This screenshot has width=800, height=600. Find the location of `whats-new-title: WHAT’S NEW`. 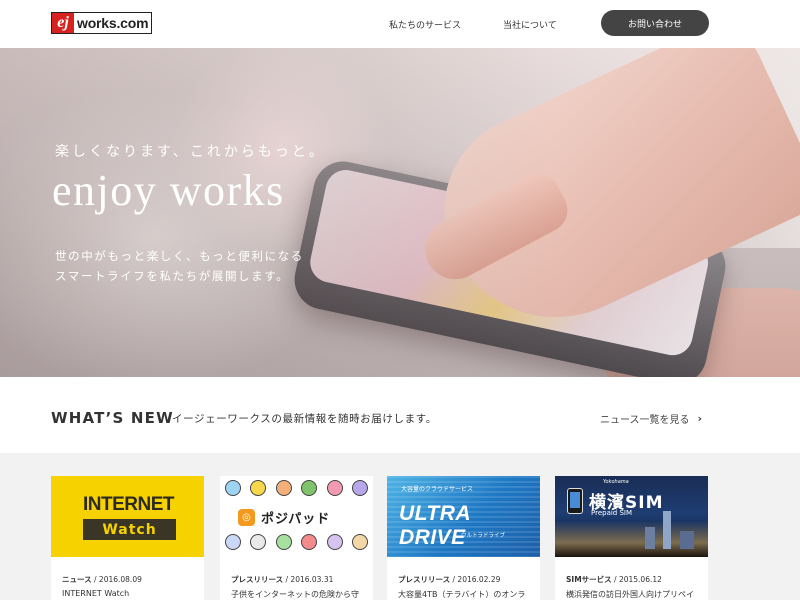

whats-new-title: WHAT’S NEW is located at coordinates (112, 418).